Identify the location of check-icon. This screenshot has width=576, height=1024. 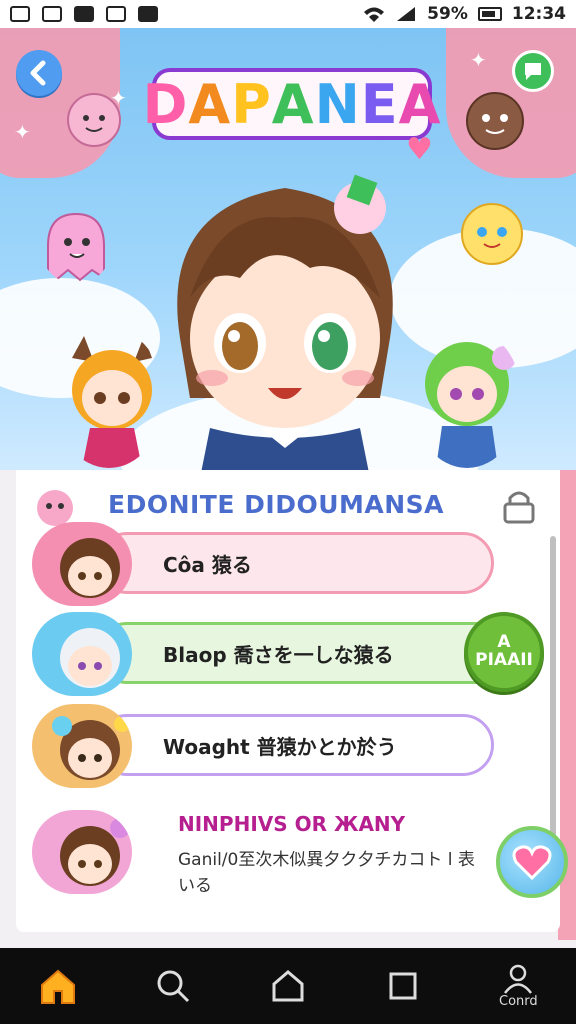
(84, 14).